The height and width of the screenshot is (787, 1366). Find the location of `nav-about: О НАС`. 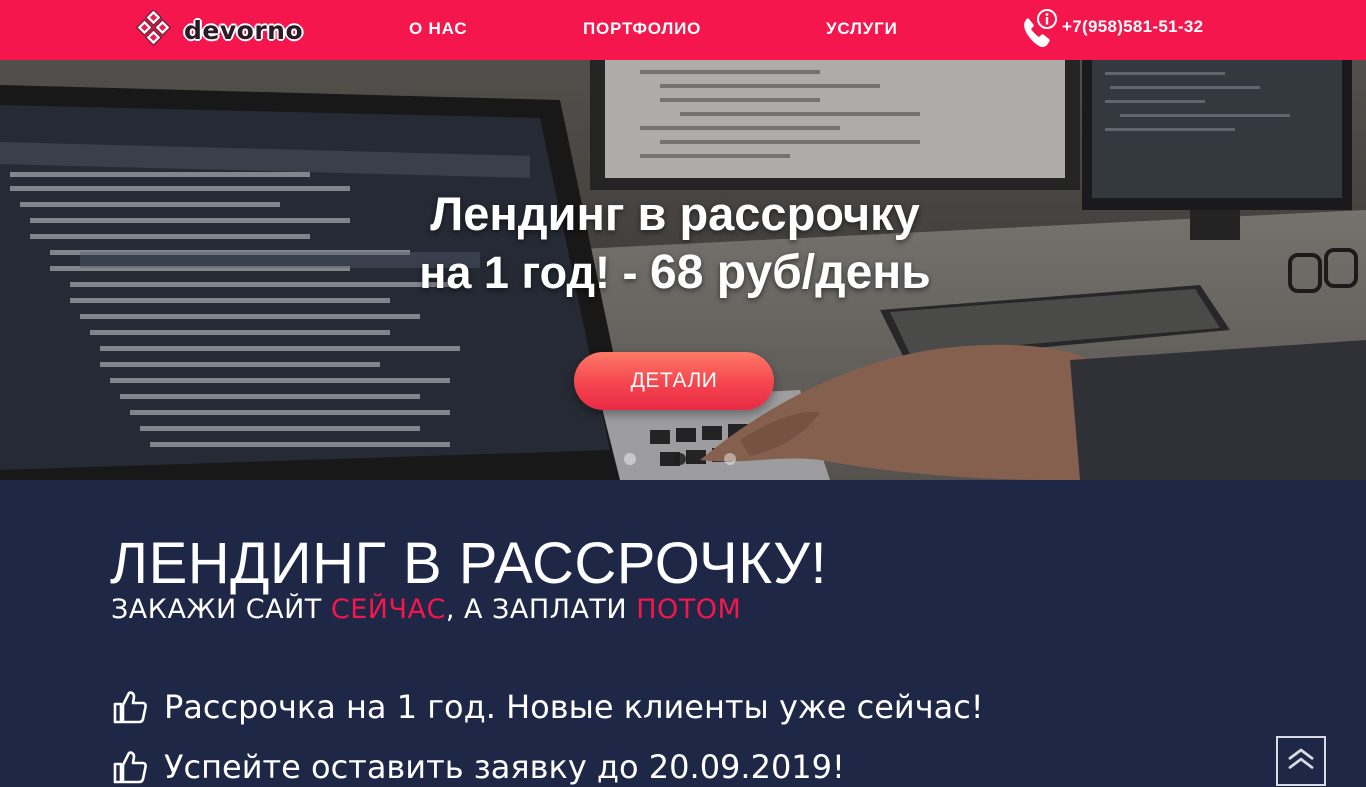

nav-about: О НАС is located at coordinates (438, 29).